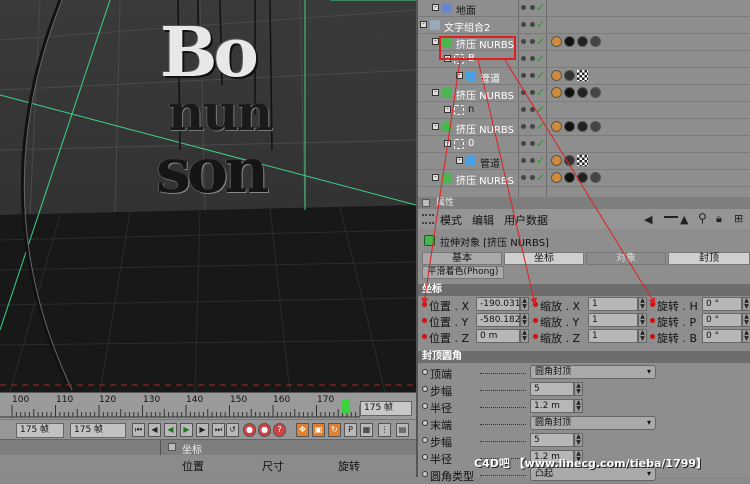  I want to click on arrow-to-position, so click(441, 182).